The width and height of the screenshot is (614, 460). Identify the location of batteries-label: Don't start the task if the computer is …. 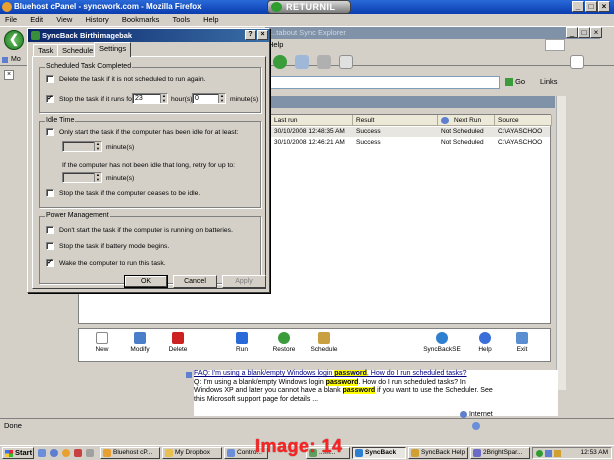
(146, 230).